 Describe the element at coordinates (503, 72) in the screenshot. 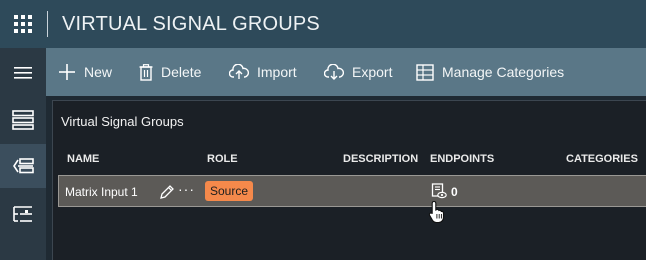

I see `manage-categories-button-label: Manage Categories` at that location.